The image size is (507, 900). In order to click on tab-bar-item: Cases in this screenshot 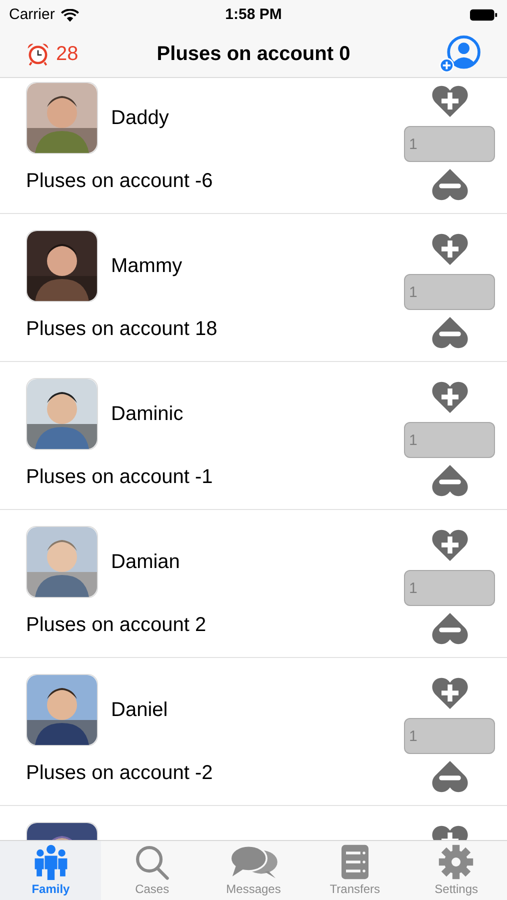, I will do `click(152, 870)`.